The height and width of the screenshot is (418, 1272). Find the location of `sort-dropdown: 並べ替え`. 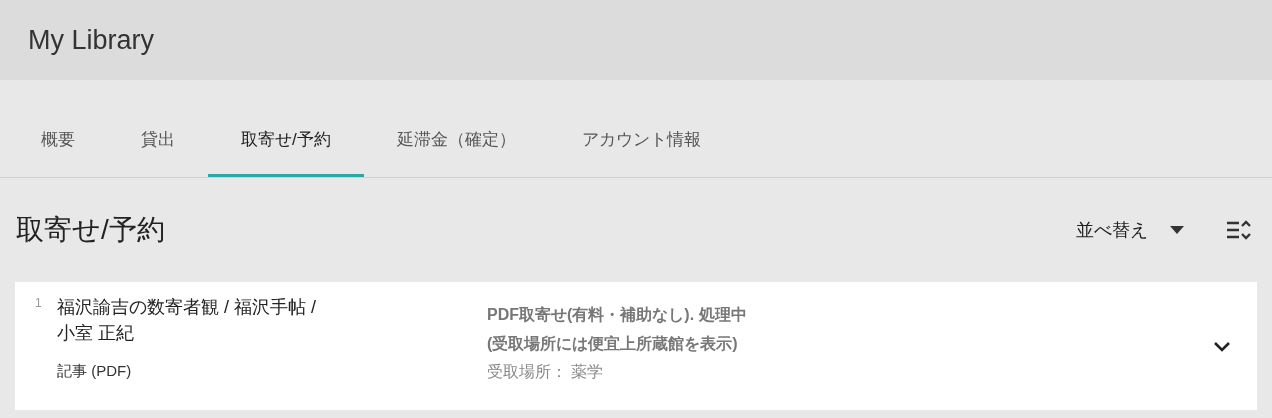

sort-dropdown: 並べ替え is located at coordinates (1130, 230).